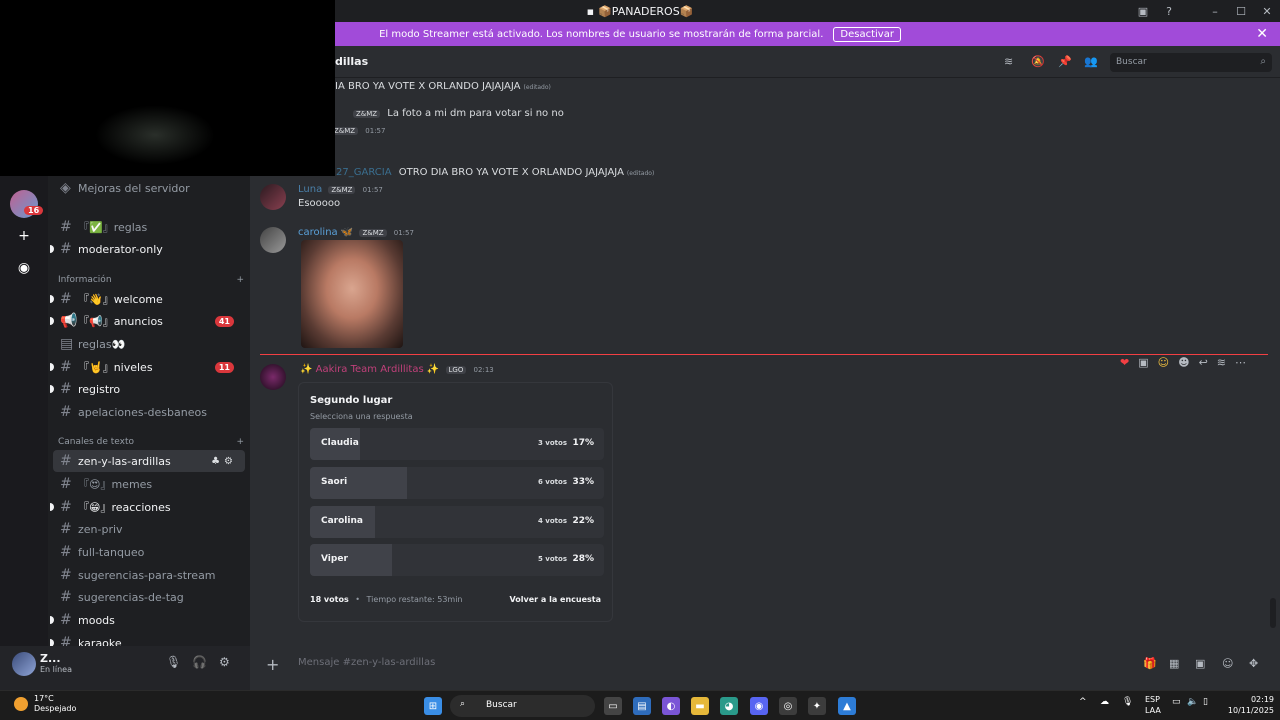  I want to click on close-banner-icon: ✕, so click(1262, 34).